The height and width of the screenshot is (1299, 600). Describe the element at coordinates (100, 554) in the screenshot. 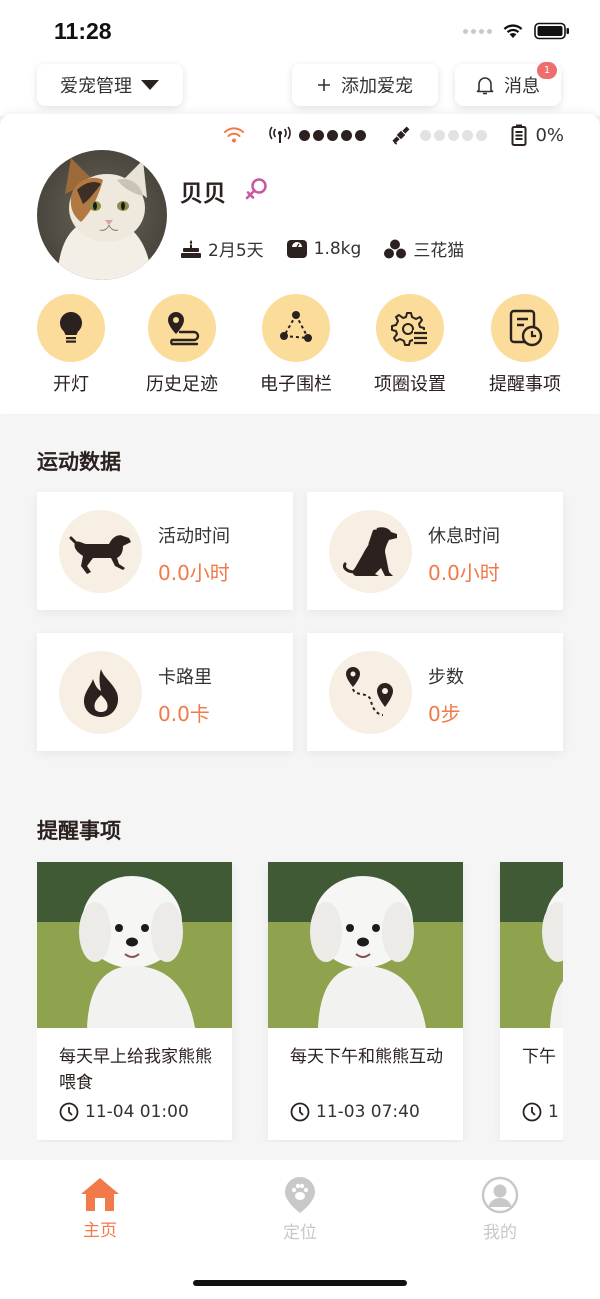

I see `running-dog-icon` at that location.